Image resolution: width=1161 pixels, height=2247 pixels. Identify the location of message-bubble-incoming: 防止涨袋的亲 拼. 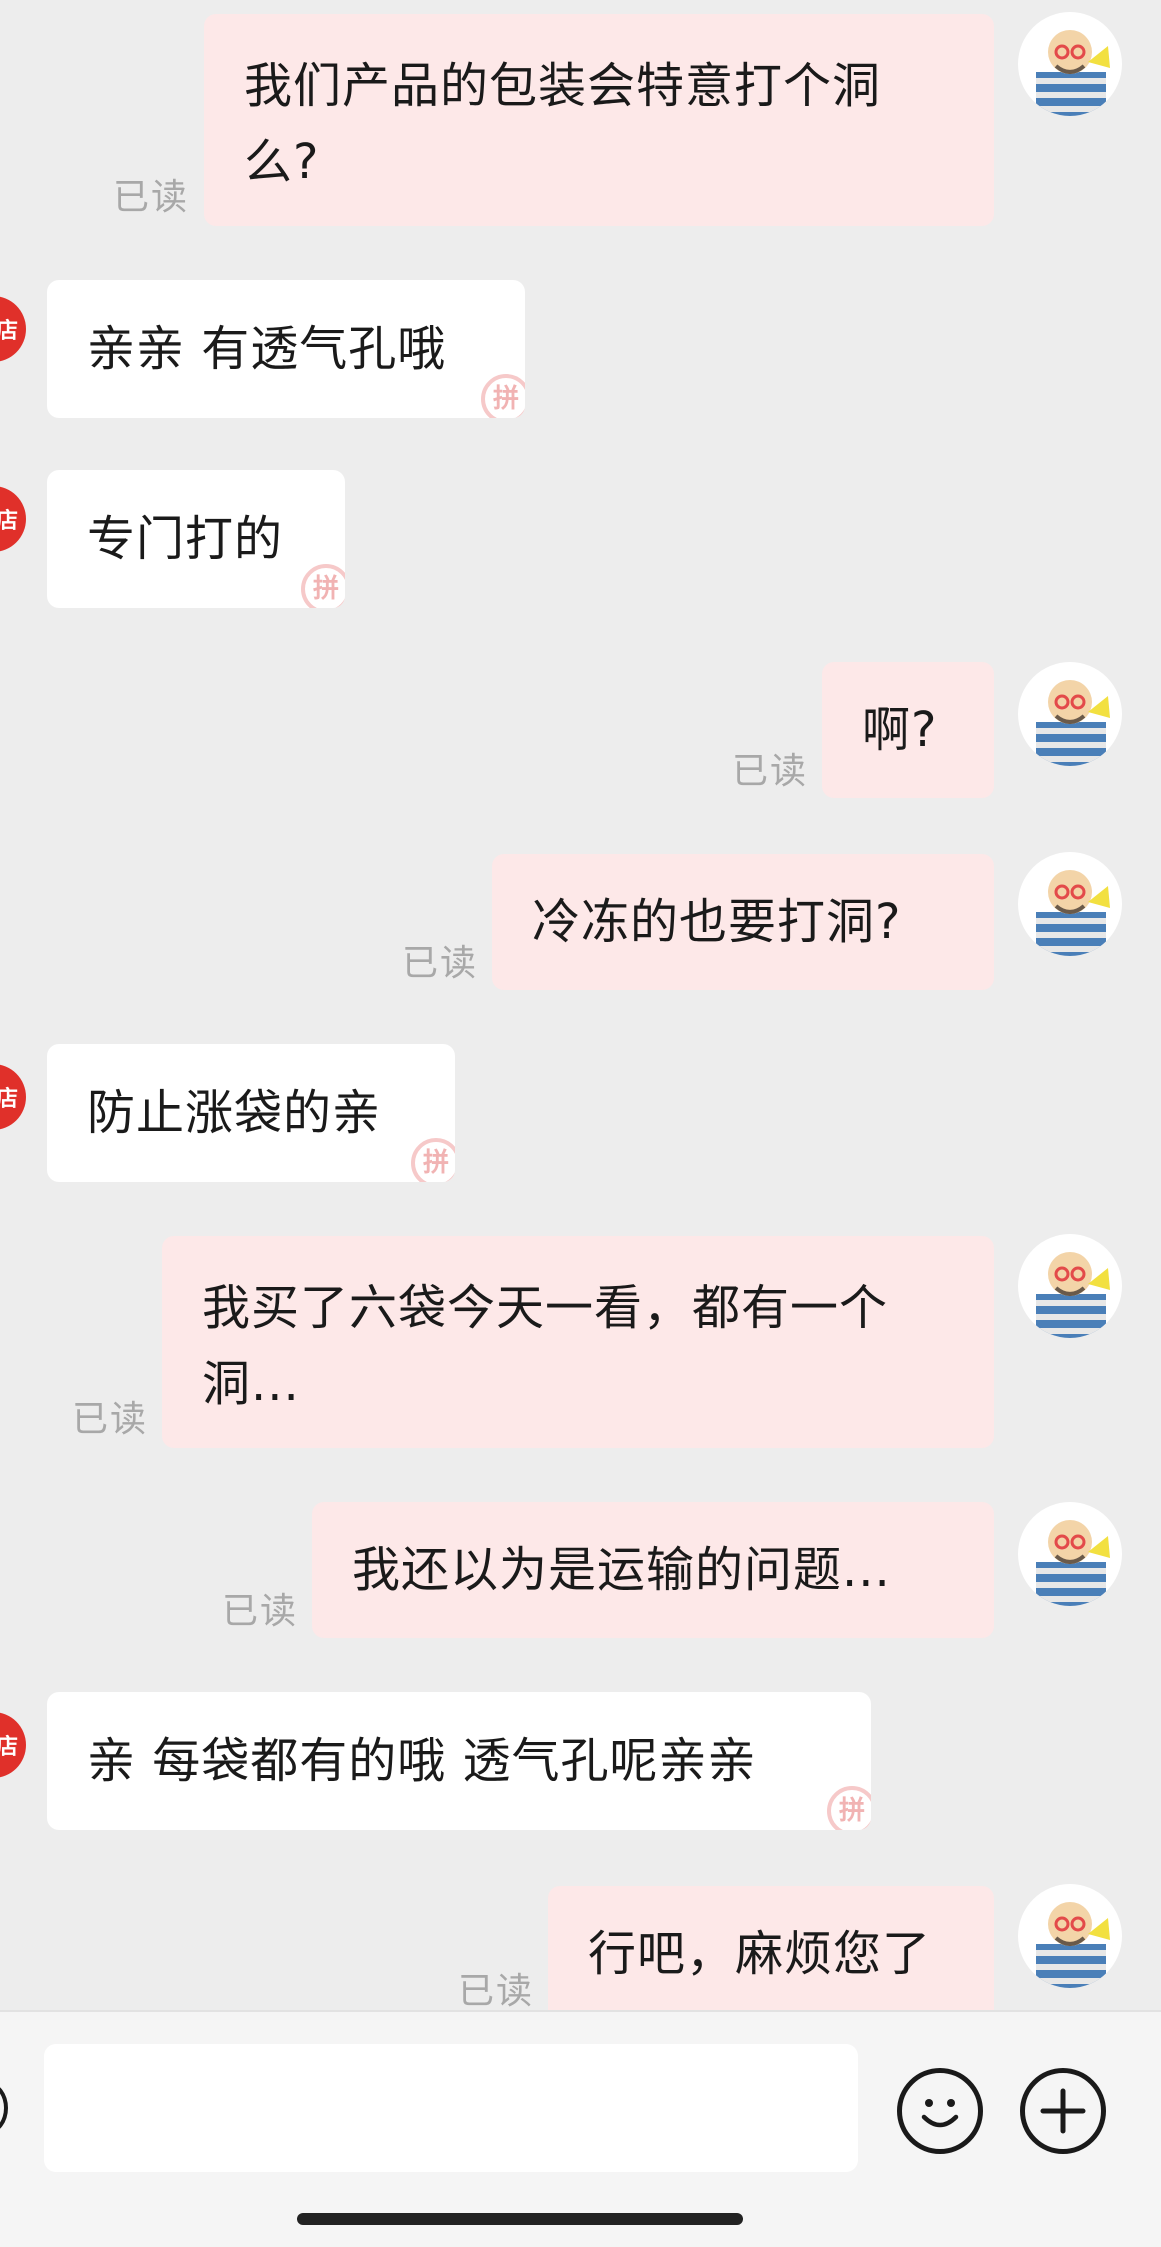
(251, 1113).